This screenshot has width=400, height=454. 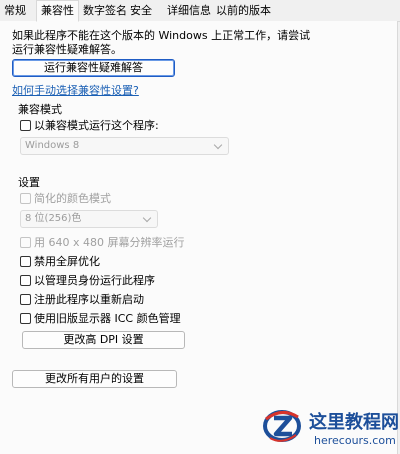 What do you see at coordinates (103, 340) in the screenshot?
I see `change-dpi-button: 更改高 DPI 设置` at bounding box center [103, 340].